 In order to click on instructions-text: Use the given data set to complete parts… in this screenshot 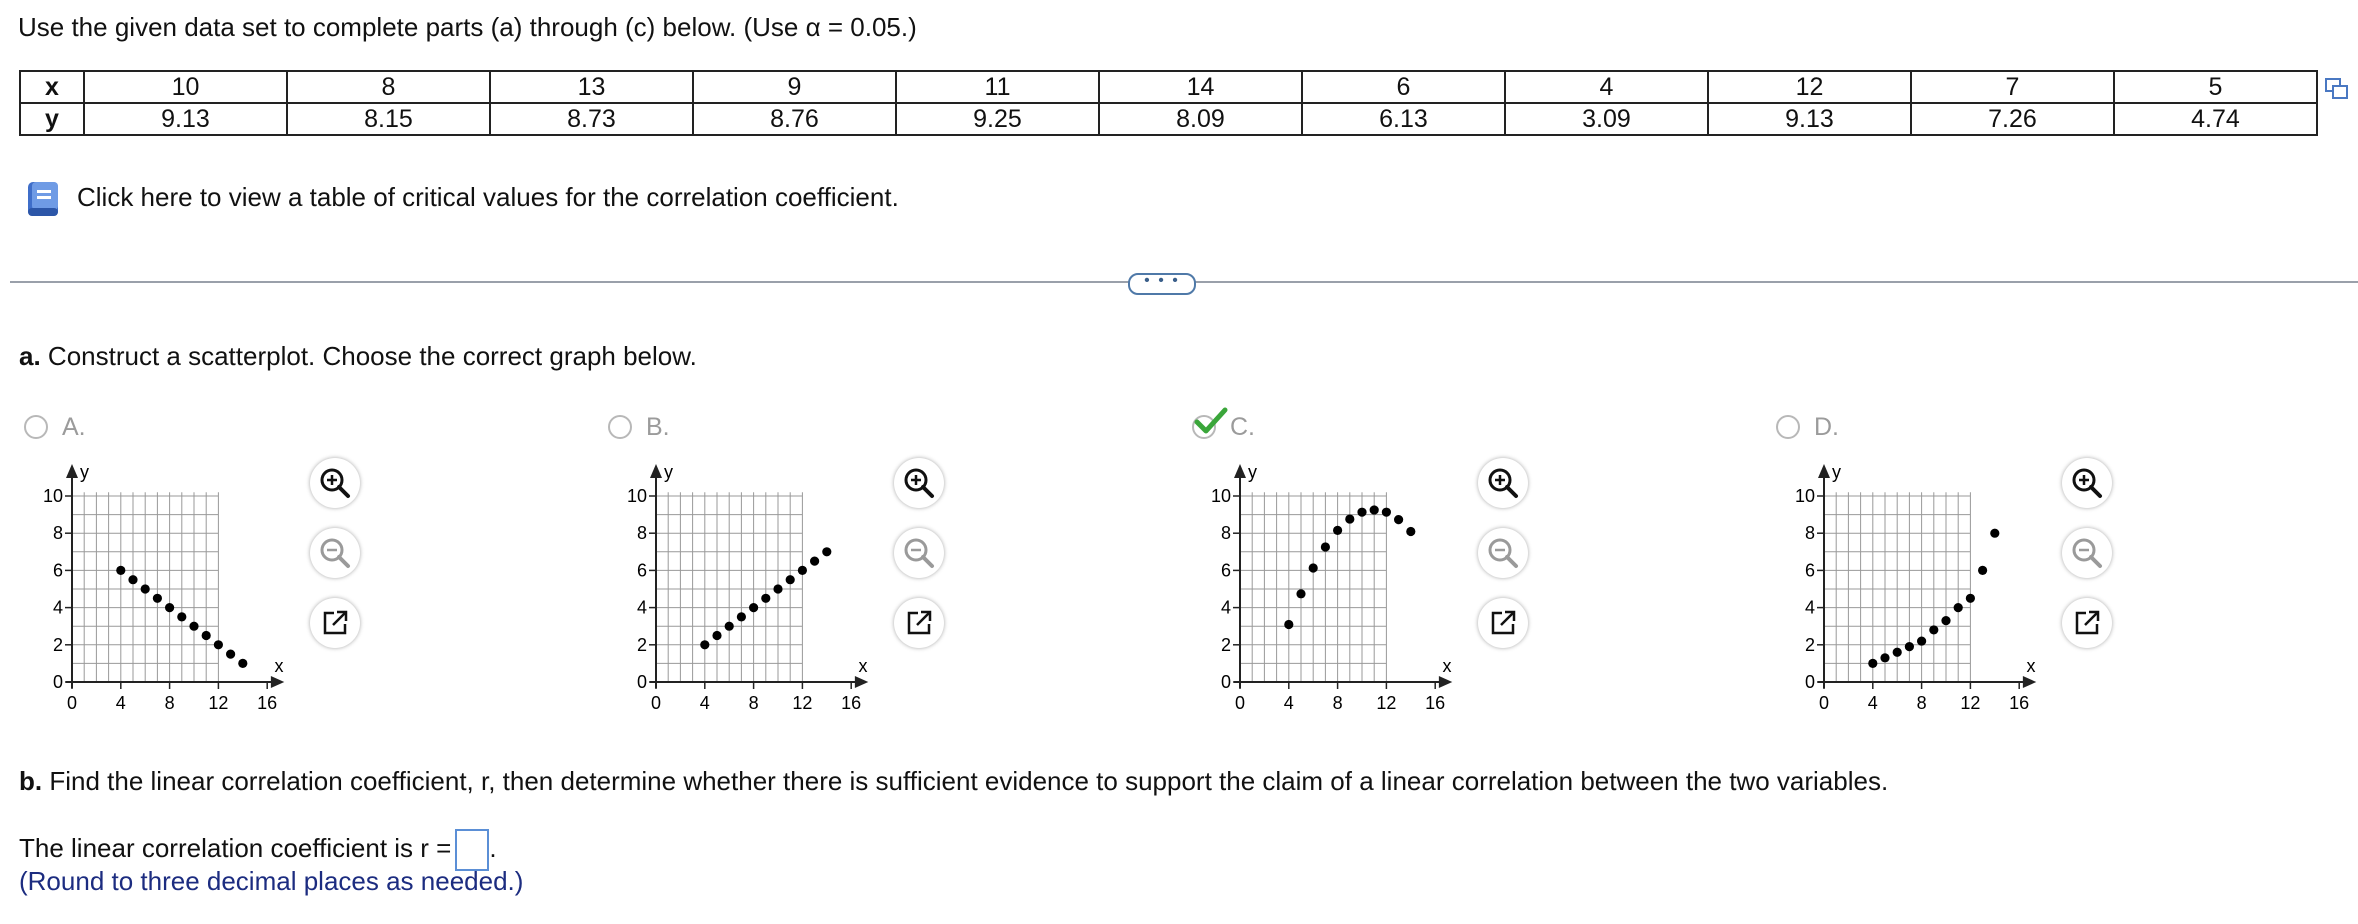, I will do `click(467, 27)`.